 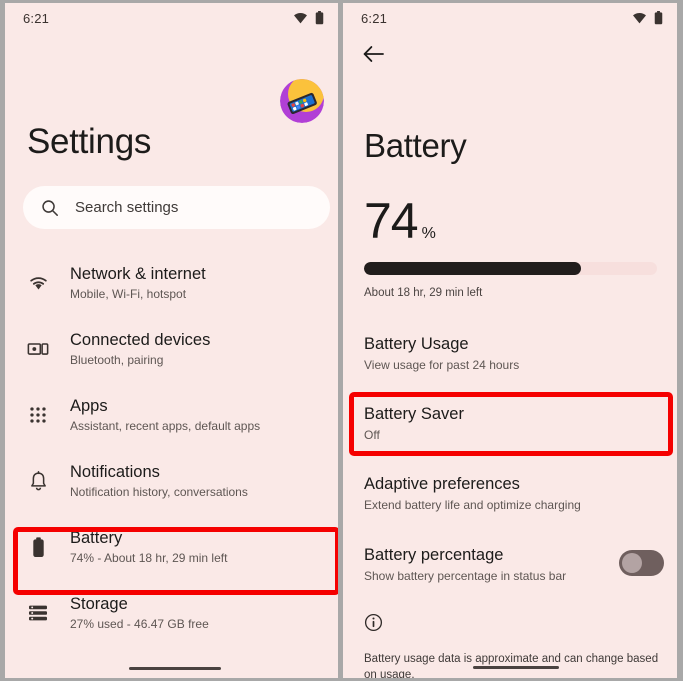 I want to click on row-subtitle: View usage for past 24 hours, so click(x=442, y=365).